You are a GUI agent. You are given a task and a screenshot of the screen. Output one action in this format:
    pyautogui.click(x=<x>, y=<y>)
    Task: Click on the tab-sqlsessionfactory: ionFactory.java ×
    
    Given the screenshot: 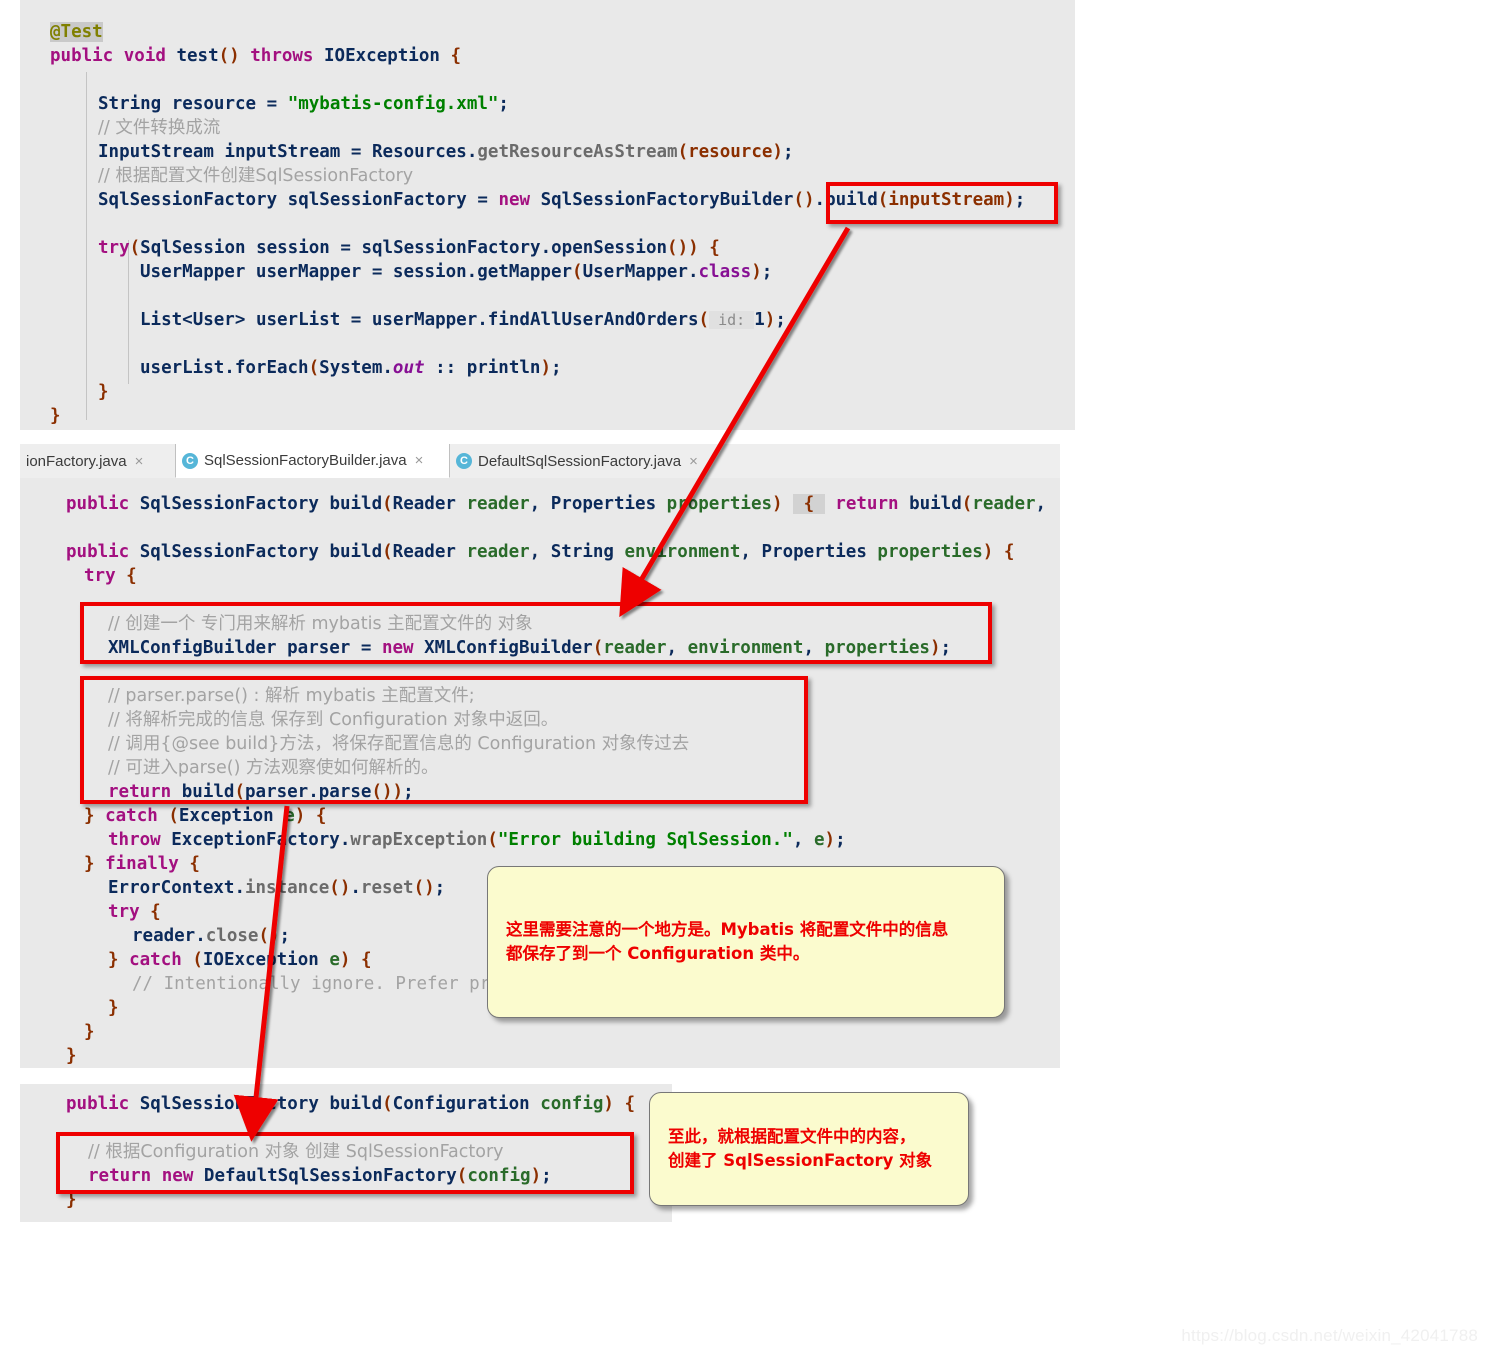 What is the action you would take?
    pyautogui.click(x=97, y=461)
    